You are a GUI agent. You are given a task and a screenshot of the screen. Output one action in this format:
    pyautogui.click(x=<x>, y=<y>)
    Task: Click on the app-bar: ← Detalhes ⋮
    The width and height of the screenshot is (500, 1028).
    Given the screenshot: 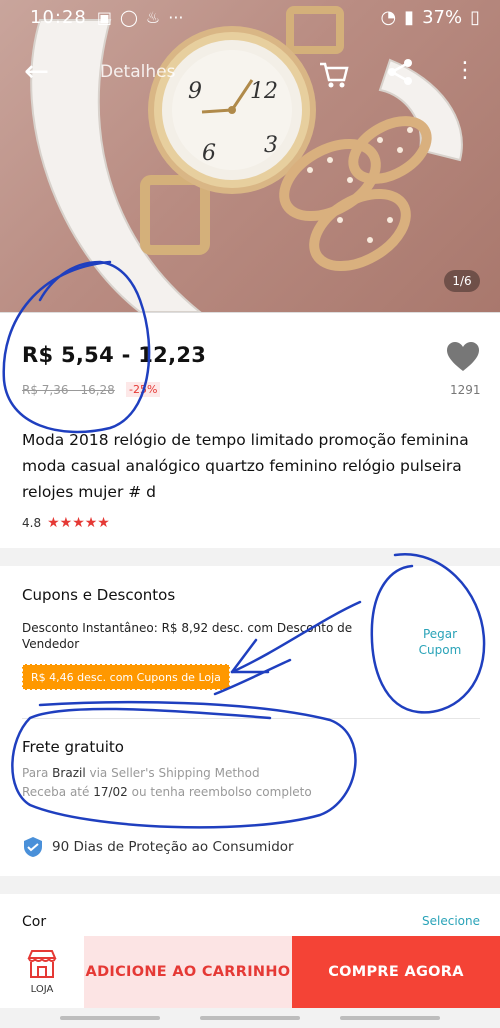 What is the action you would take?
    pyautogui.click(x=250, y=73)
    